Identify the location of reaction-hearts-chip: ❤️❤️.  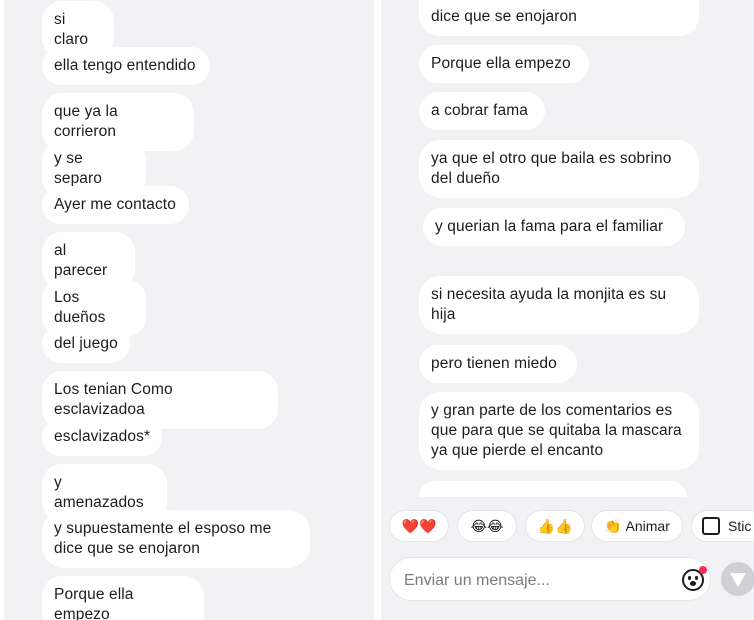
(419, 526).